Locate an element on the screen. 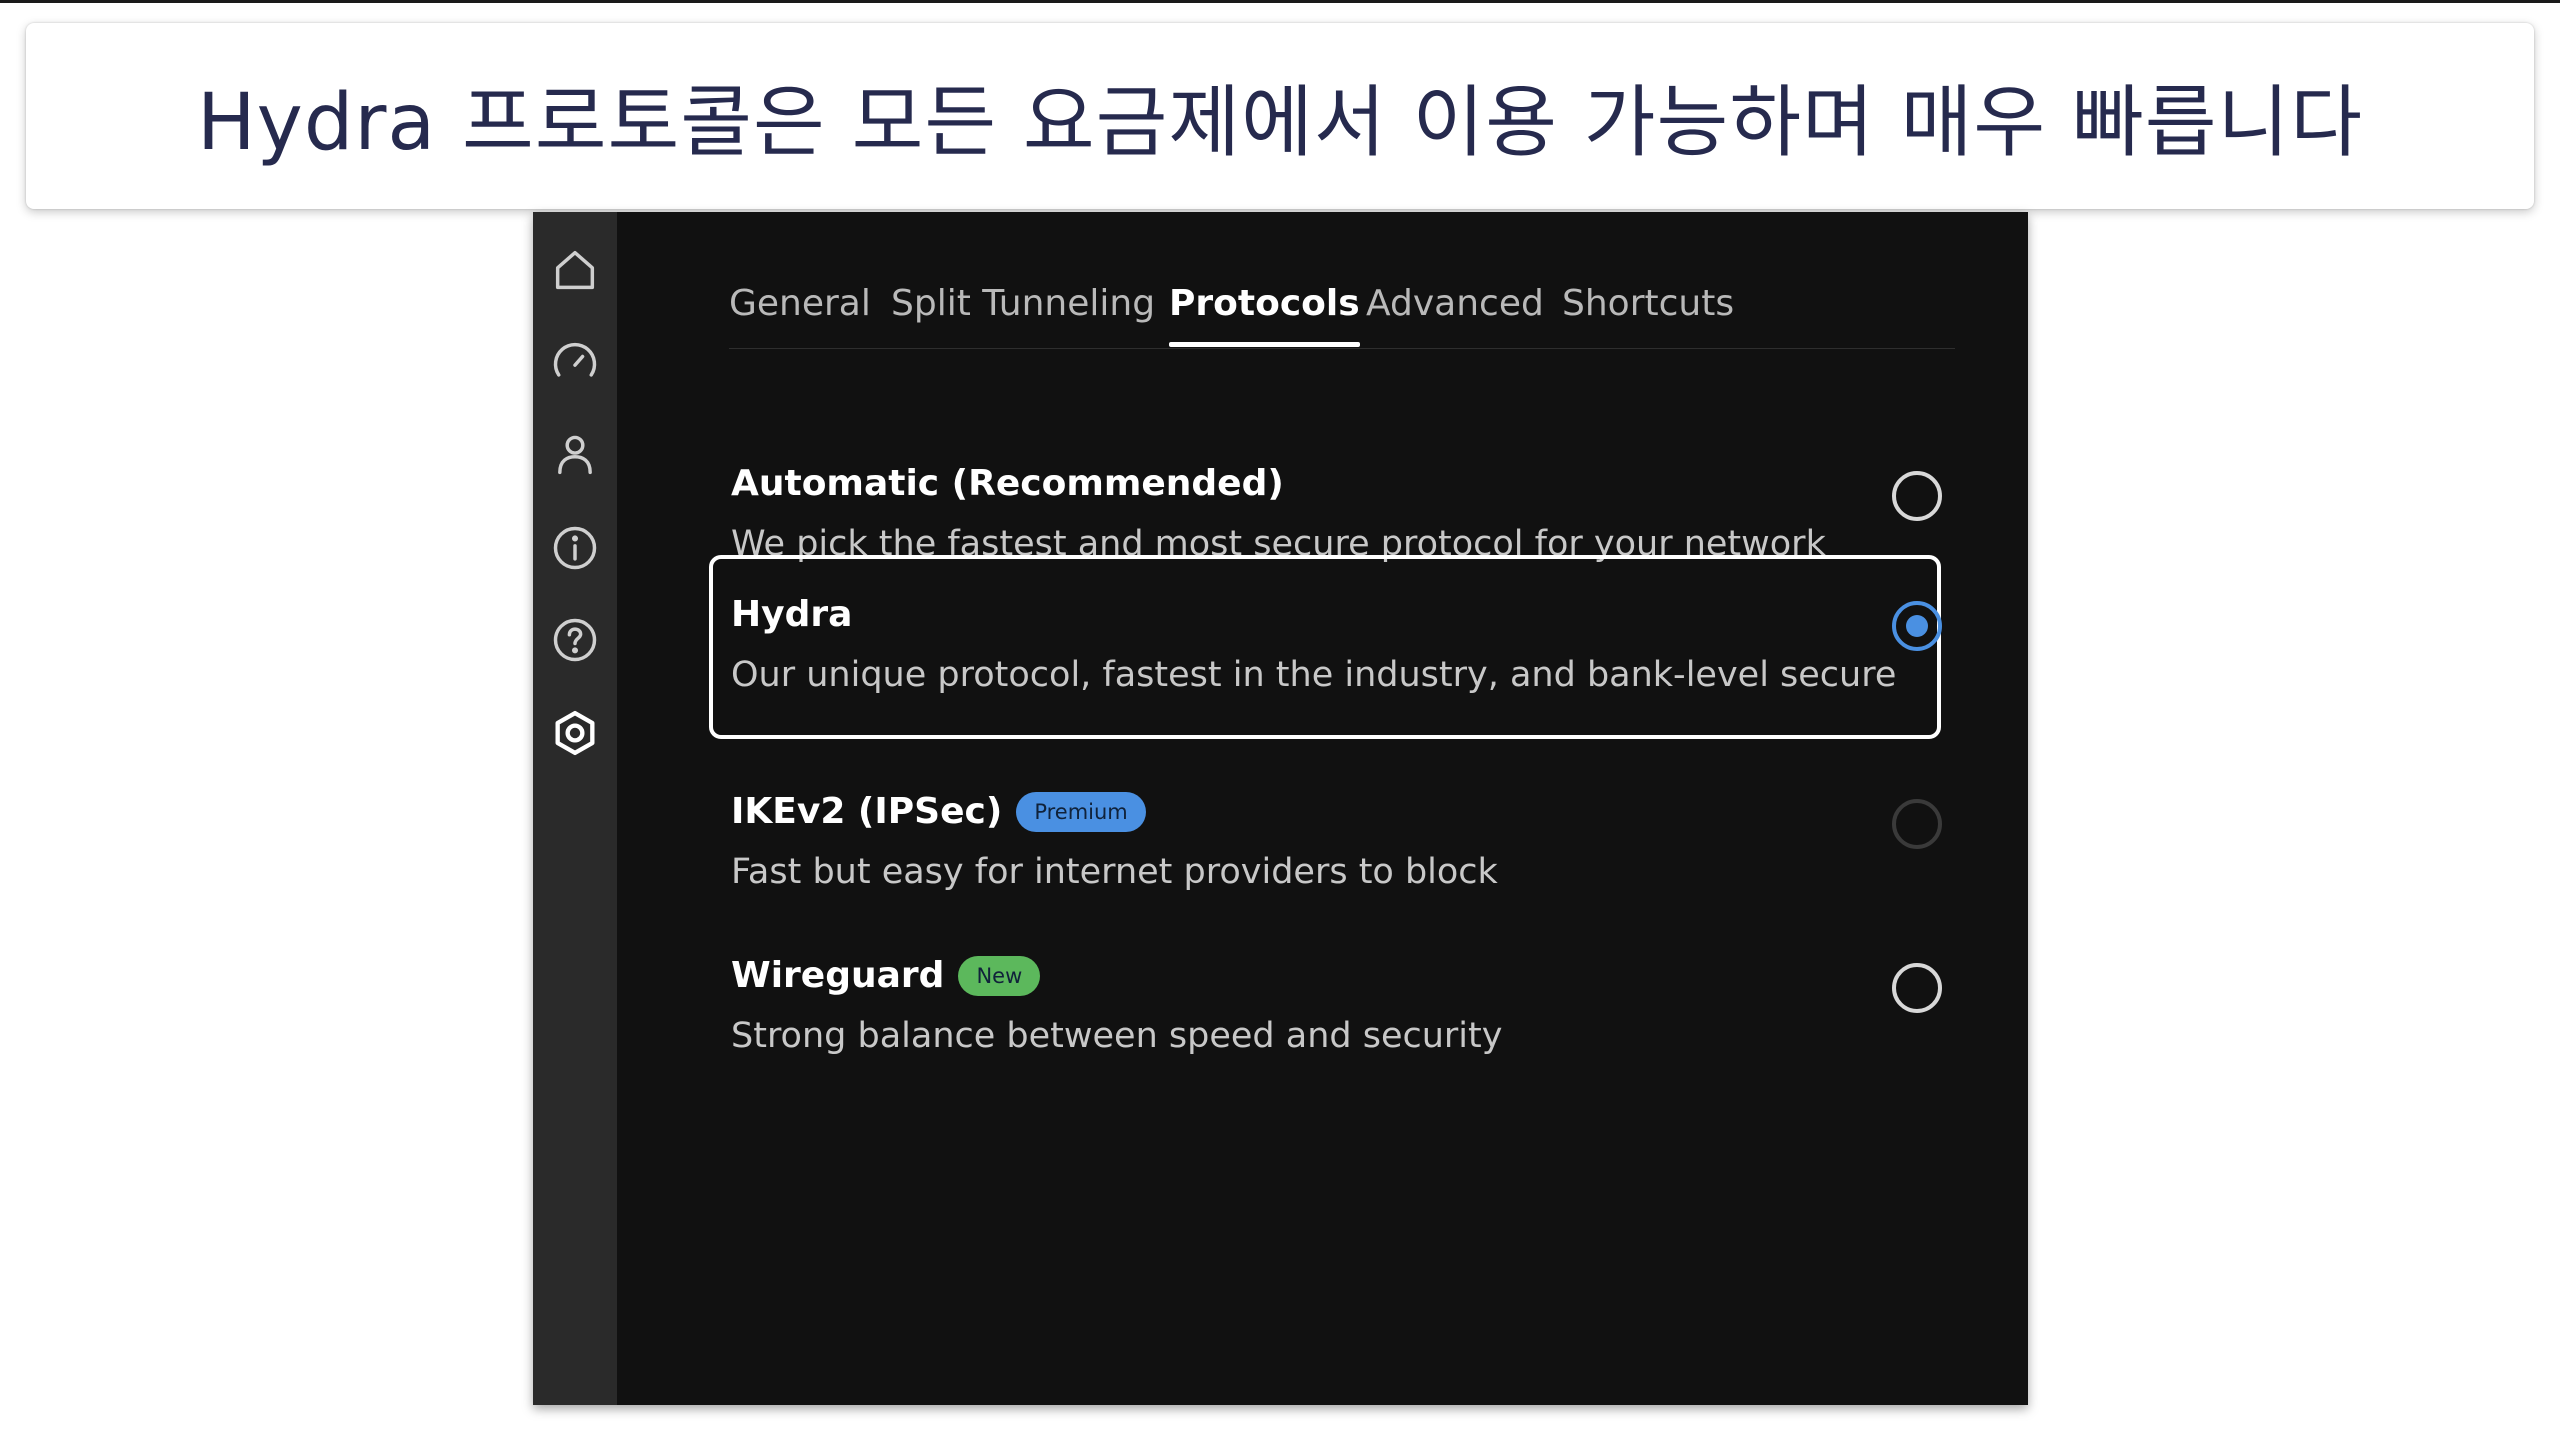  caption-text: Hydra 프로토콜은 모든 요금제에서 이용 가능하며 매우 빠릅니다 is located at coordinates (1280, 123).